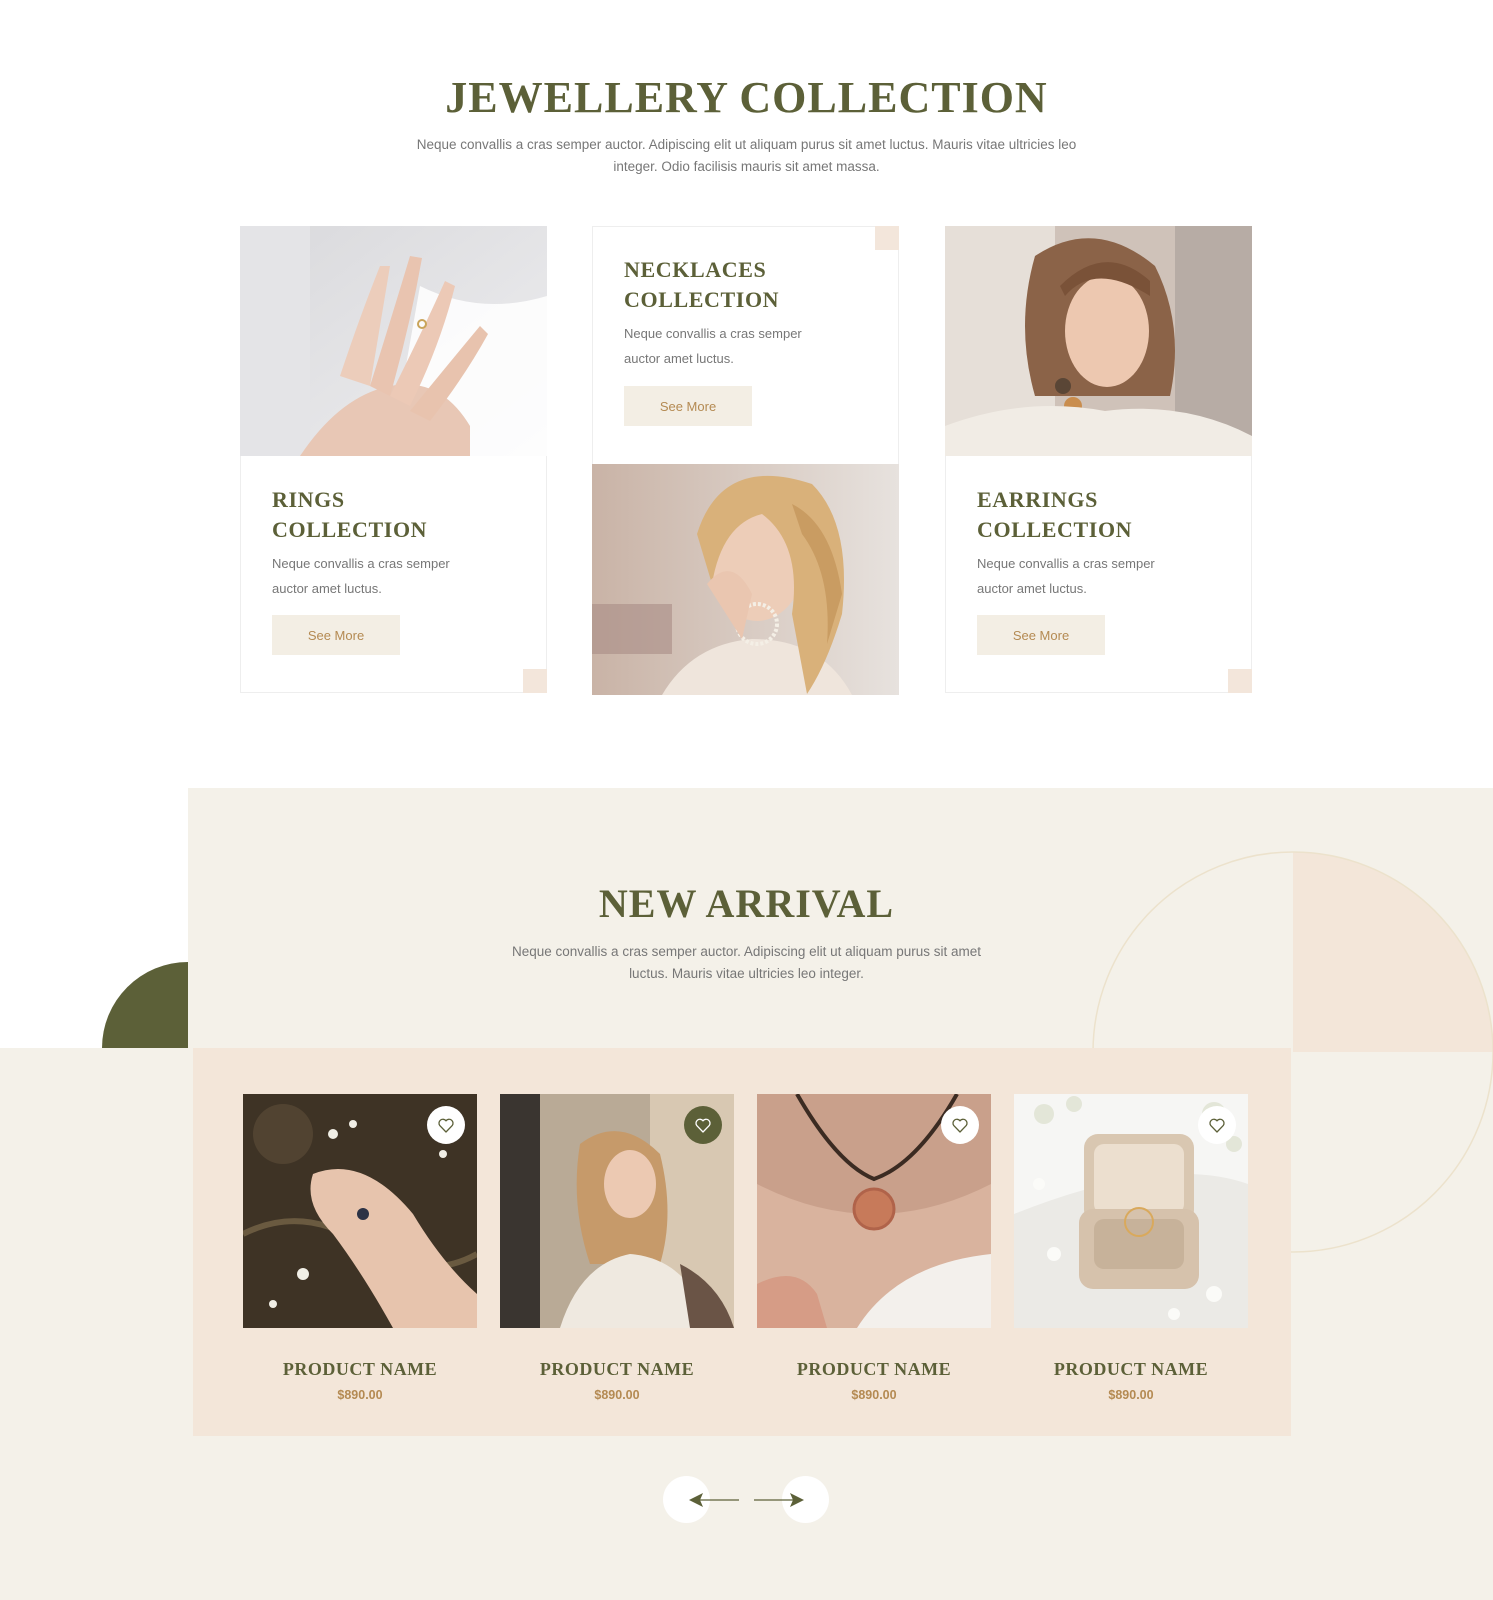 Image resolution: width=1493 pixels, height=1600 pixels. What do you see at coordinates (350, 514) in the screenshot?
I see `rings-card-title: RINGS COLLECTION` at bounding box center [350, 514].